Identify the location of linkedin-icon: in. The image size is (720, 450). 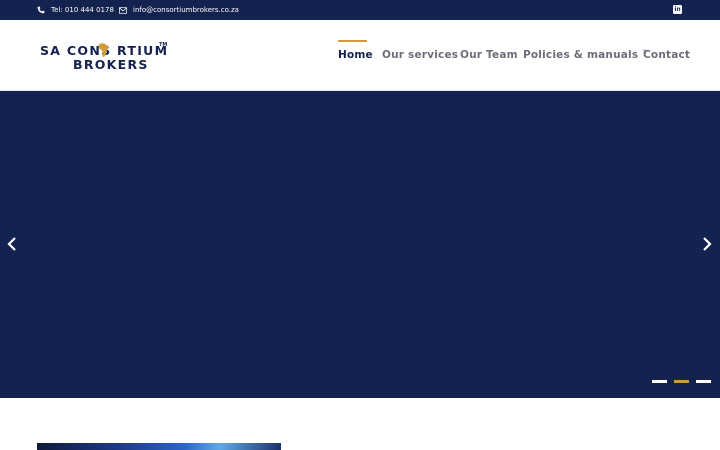
(677, 9).